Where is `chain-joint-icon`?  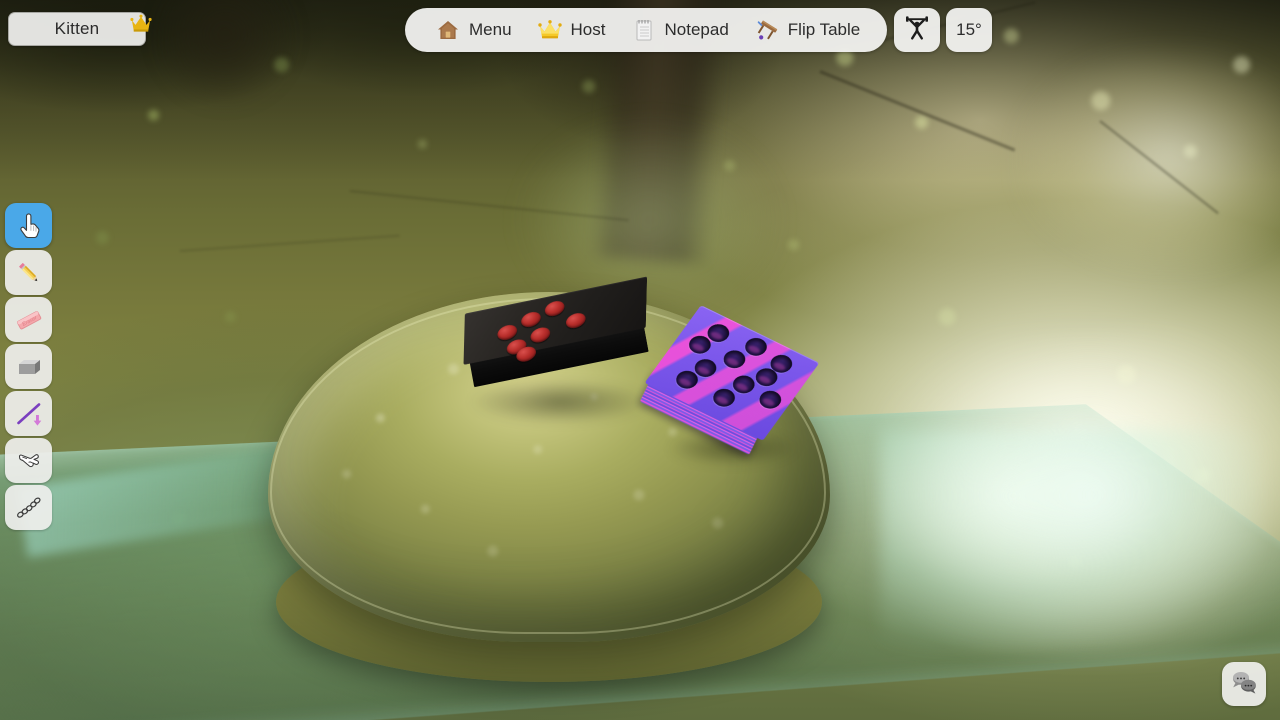 chain-joint-icon is located at coordinates (29, 508).